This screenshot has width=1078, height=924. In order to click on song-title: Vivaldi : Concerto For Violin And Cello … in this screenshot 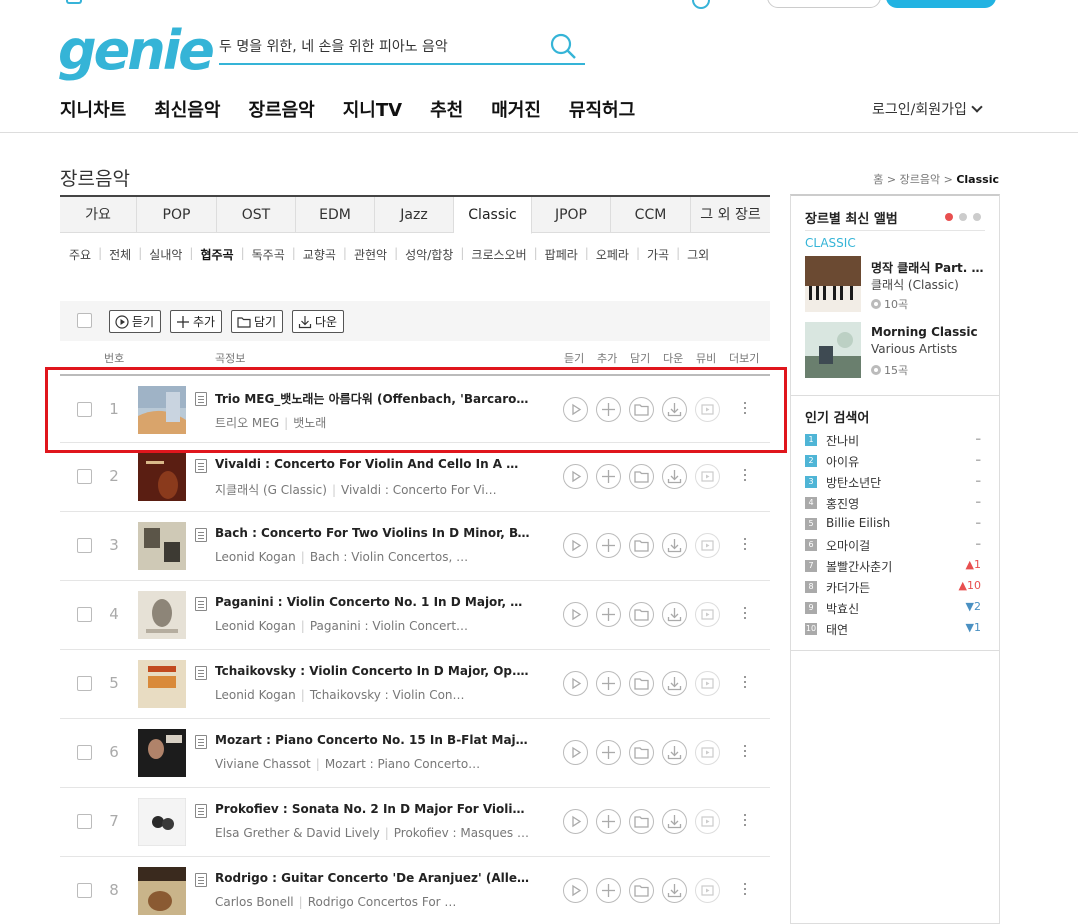, I will do `click(372, 464)`.